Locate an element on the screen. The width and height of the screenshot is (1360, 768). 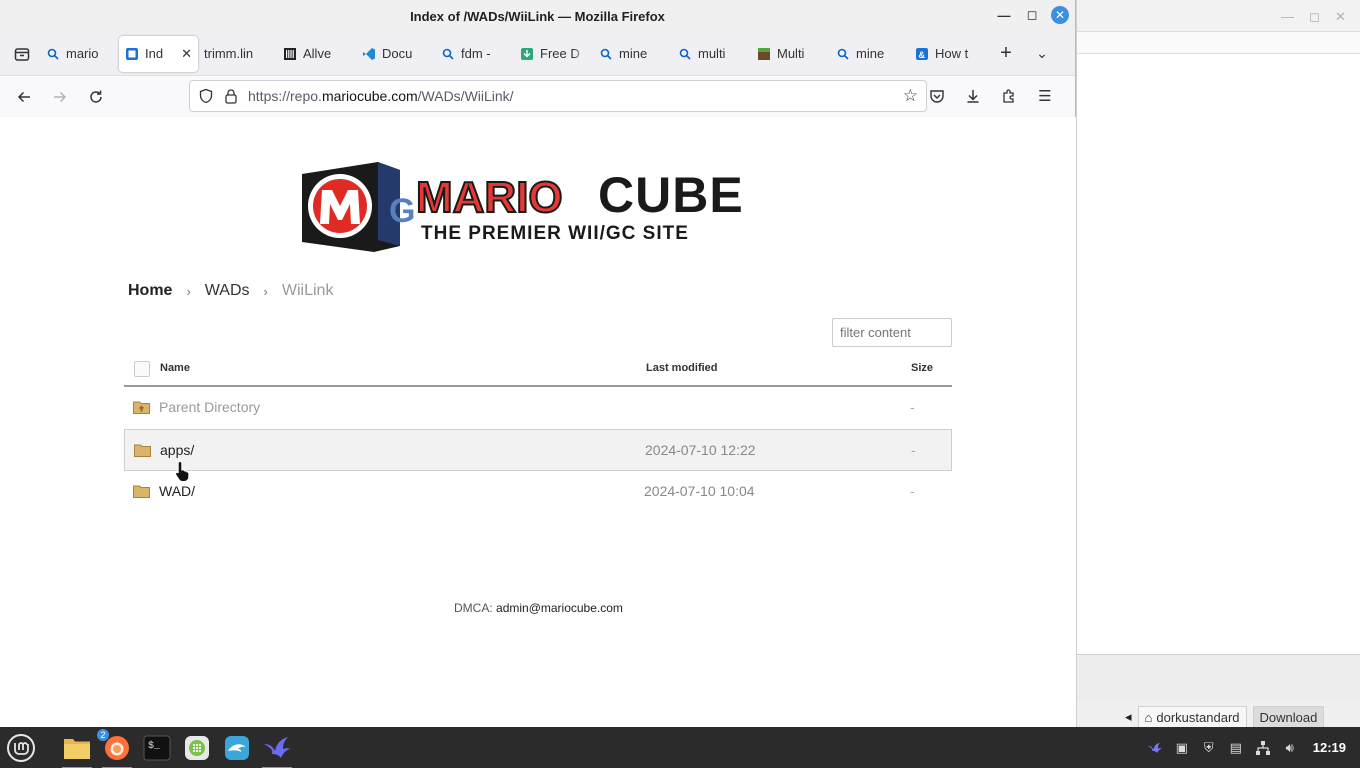
tab-label: Multi is located at coordinates (791, 53).